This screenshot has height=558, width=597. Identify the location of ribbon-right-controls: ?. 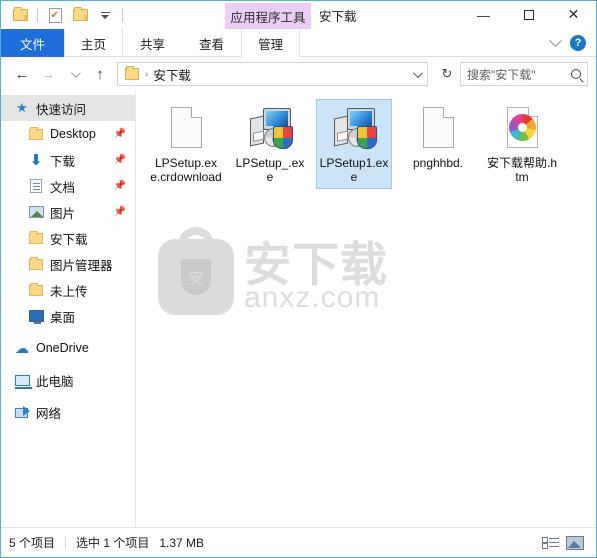
(570, 43).